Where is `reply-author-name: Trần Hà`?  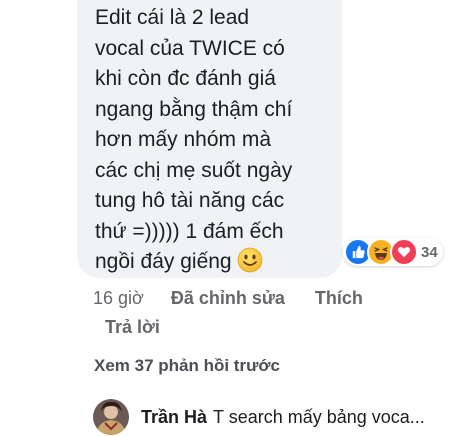 reply-author-name: Trần Hà is located at coordinates (174, 417).